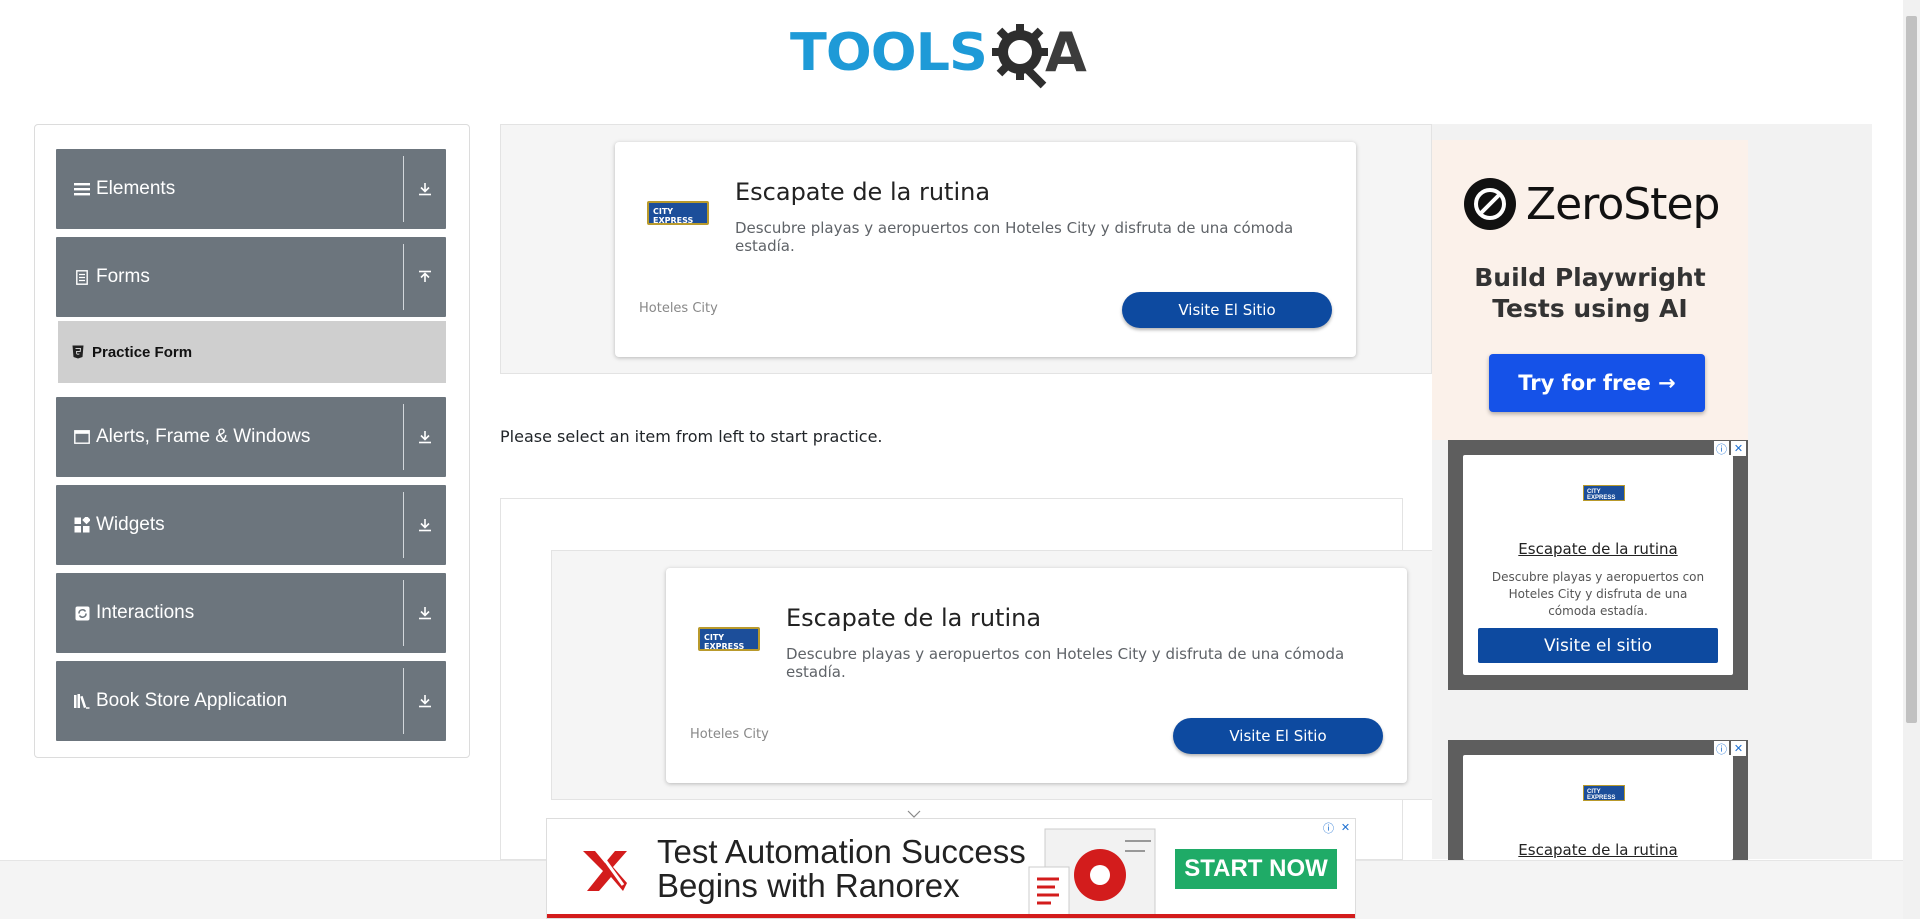 The width and height of the screenshot is (1920, 919). What do you see at coordinates (889, 52) in the screenshot?
I see `logo-tools-text: TOOLS` at bounding box center [889, 52].